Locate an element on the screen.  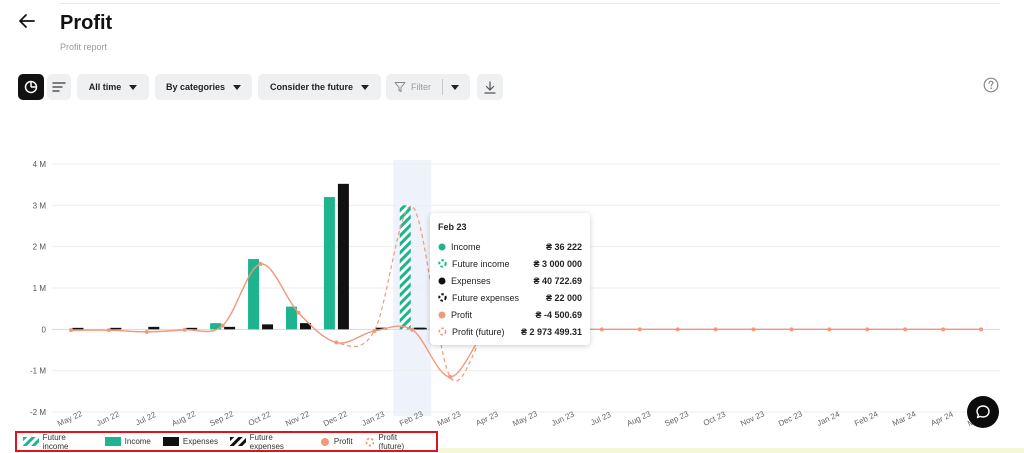
legend-item-future-income: Future income is located at coordinates (58, 442).